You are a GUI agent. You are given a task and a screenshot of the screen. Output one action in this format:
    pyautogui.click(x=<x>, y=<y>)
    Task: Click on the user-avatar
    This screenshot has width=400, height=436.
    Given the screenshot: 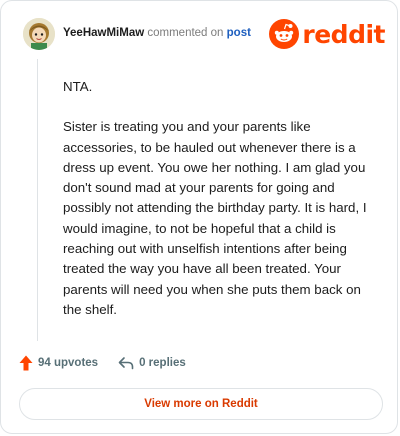 What is the action you would take?
    pyautogui.click(x=39, y=34)
    